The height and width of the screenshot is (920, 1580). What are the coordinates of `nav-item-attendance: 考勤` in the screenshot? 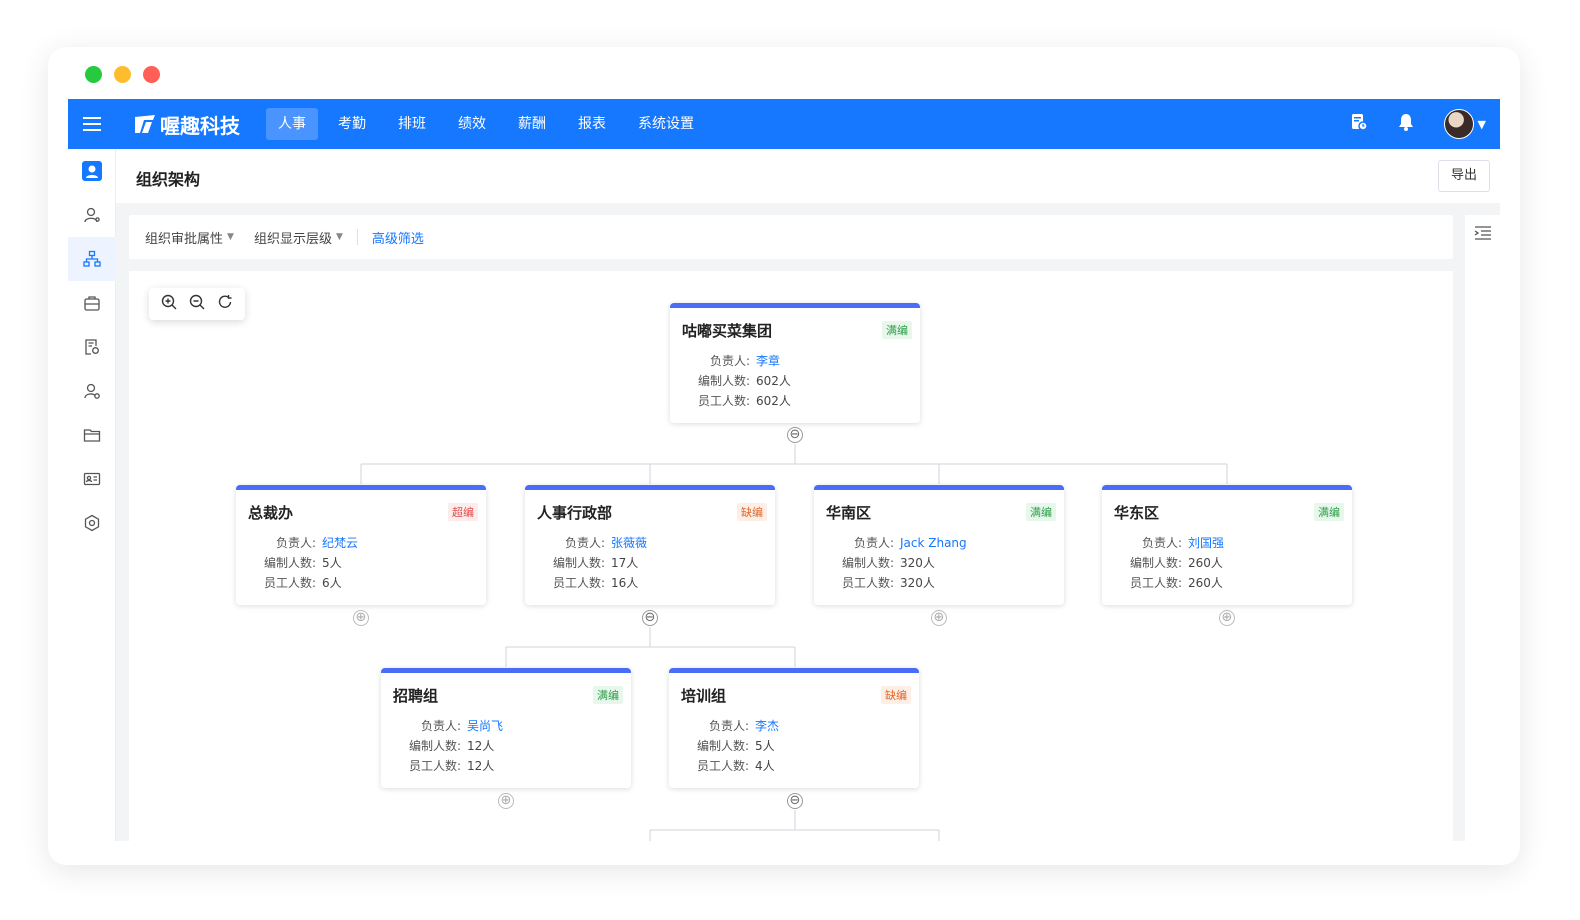 It's located at (352, 124).